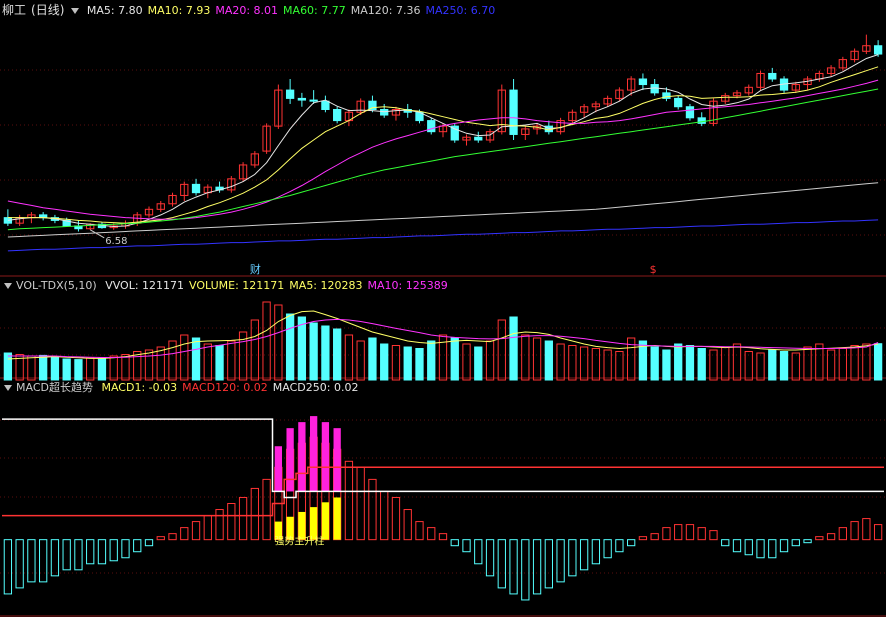  What do you see at coordinates (179, 10) in the screenshot?
I see `price-label-1: MA10: 7.93` at bounding box center [179, 10].